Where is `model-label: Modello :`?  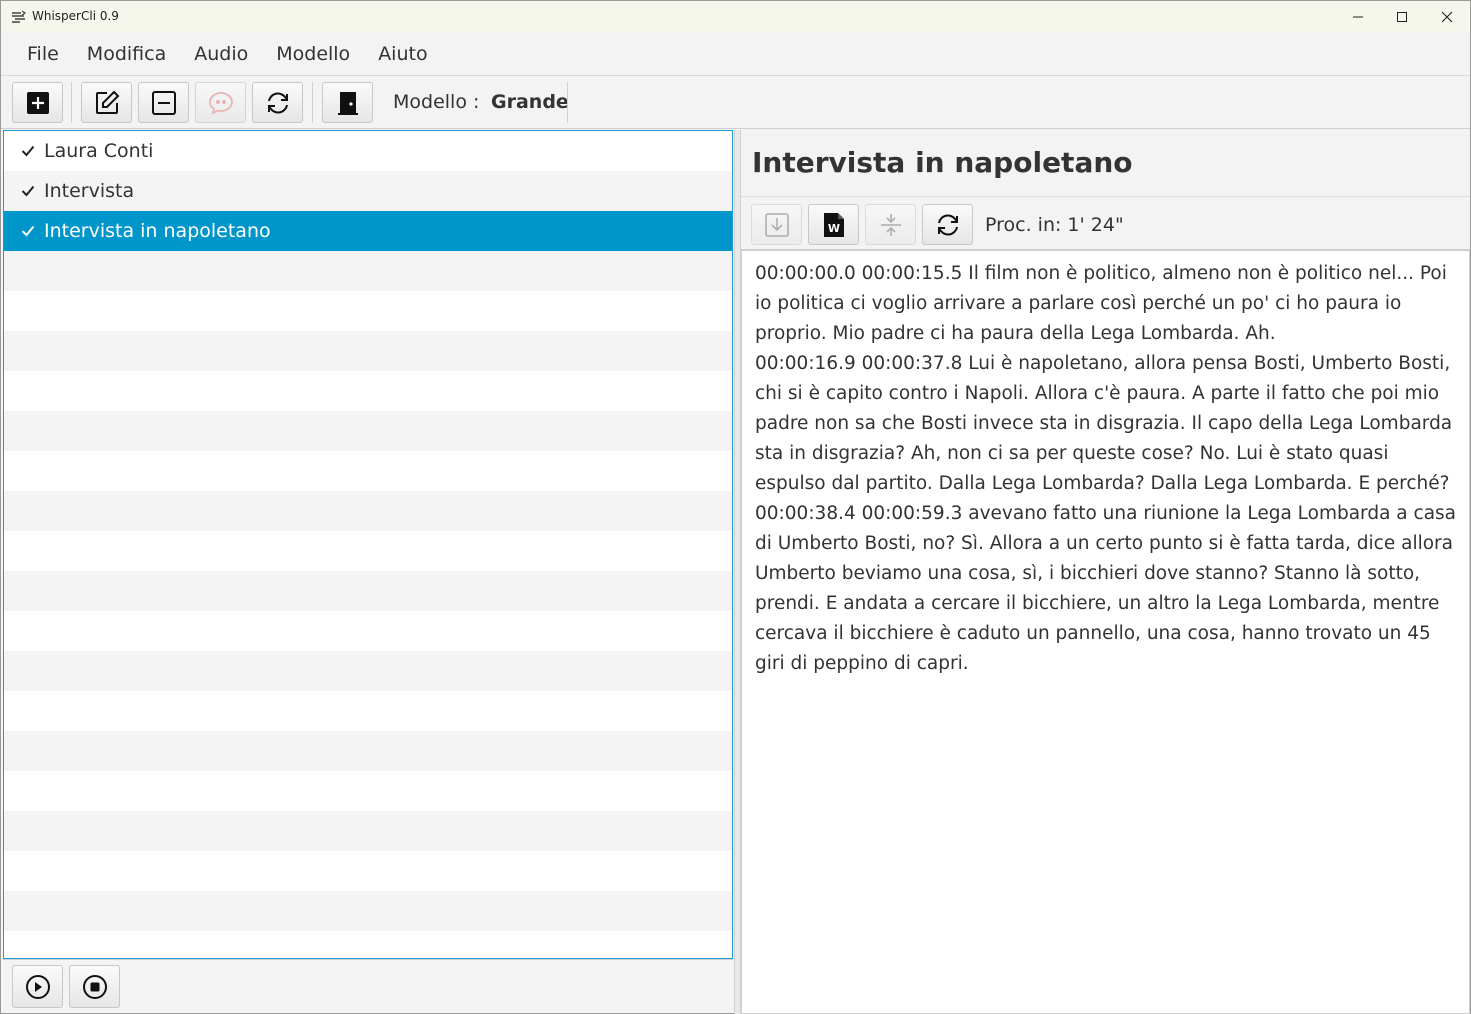 model-label: Modello : is located at coordinates (436, 102).